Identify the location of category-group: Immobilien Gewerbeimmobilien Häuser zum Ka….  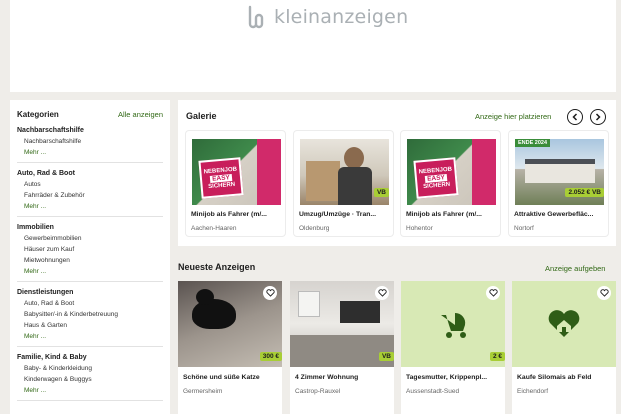
(90, 253).